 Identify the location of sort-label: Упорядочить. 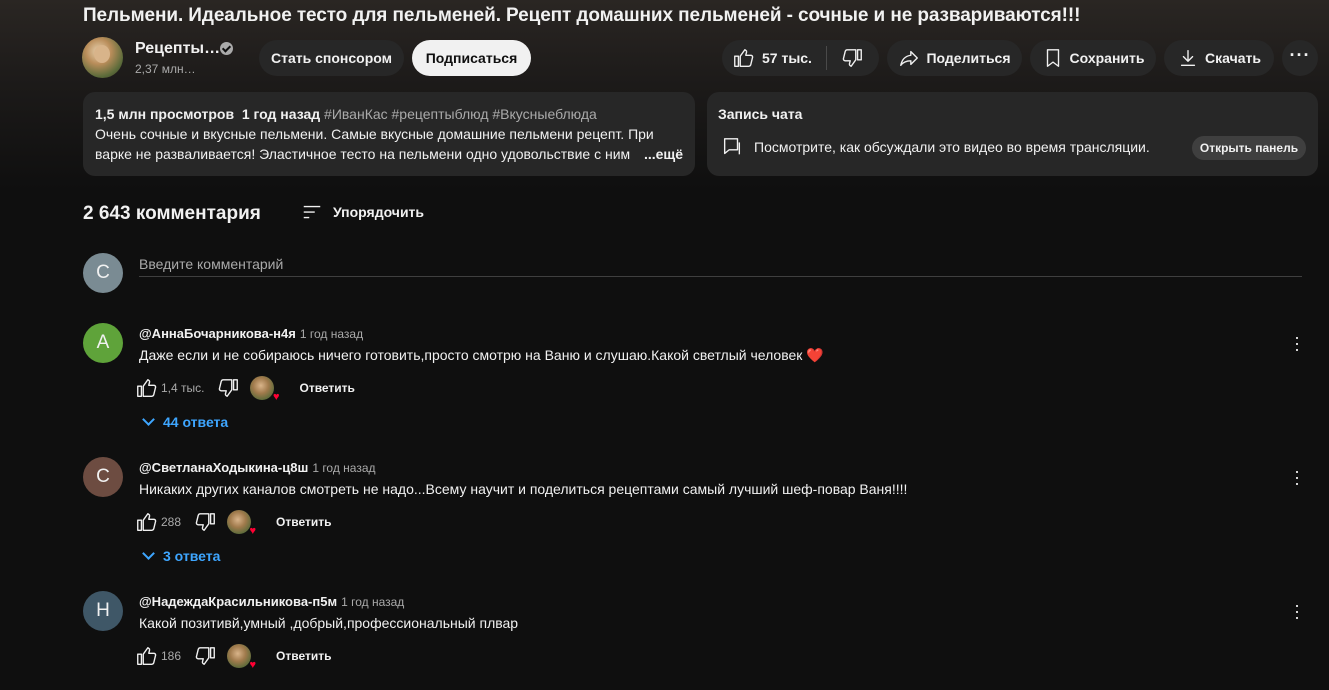
(379, 212).